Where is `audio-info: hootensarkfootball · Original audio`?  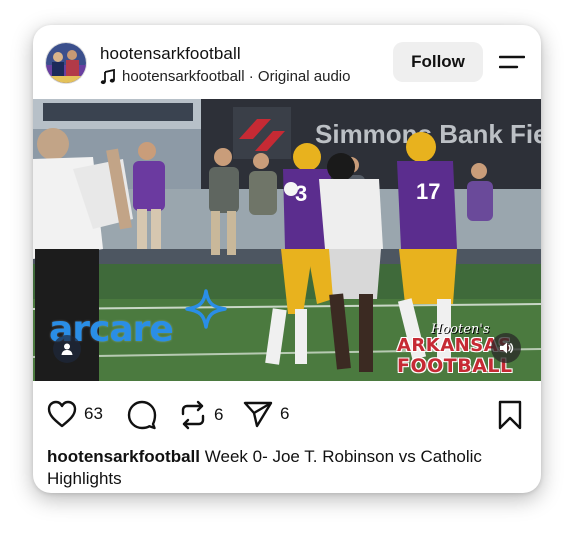 audio-info: hootensarkfootball · Original audio is located at coordinates (225, 76).